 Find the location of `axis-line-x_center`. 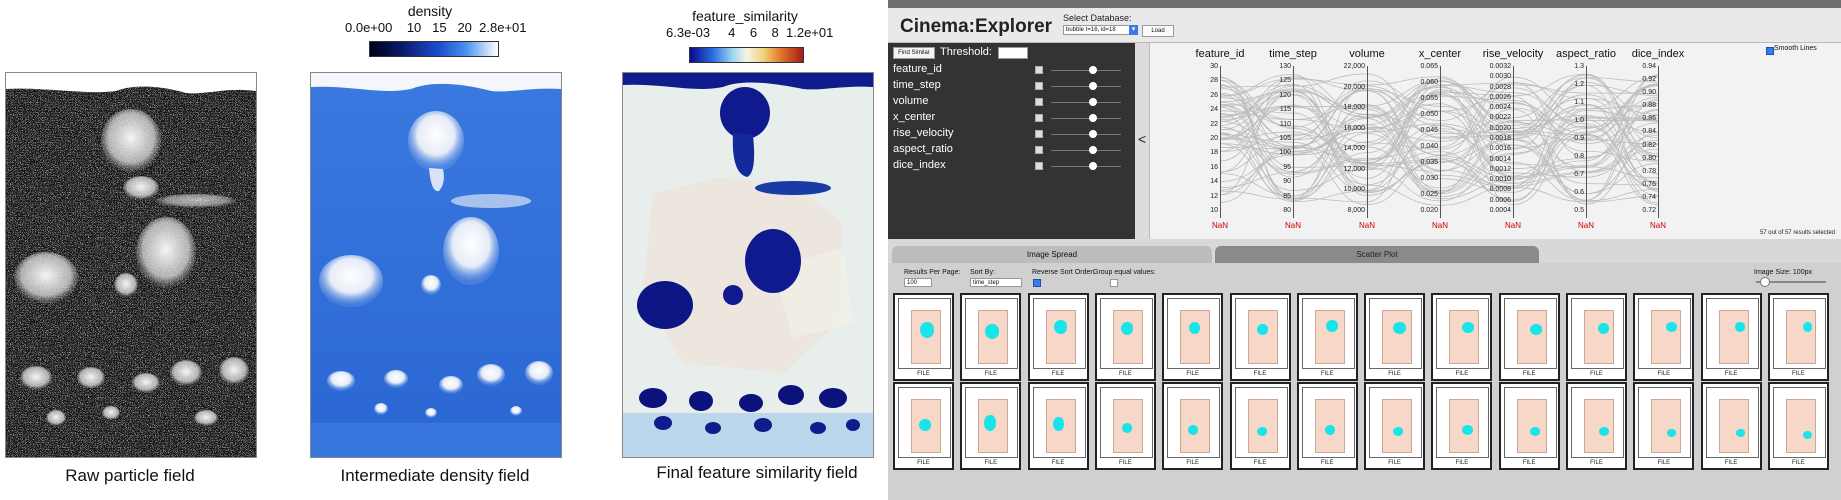

axis-line-x_center is located at coordinates (1440, 142).